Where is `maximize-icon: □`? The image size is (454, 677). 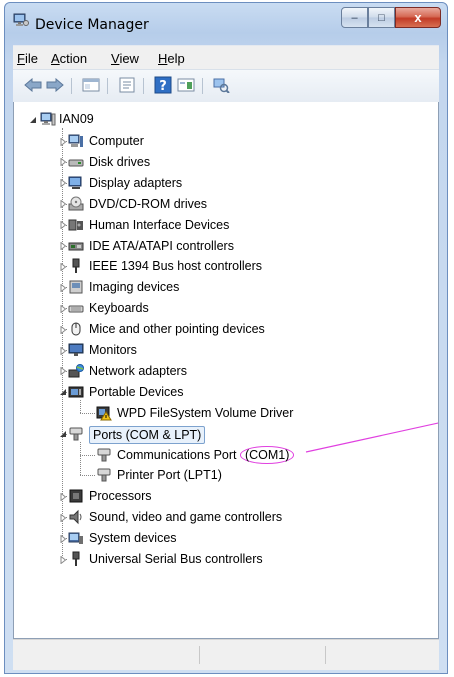 maximize-icon: □ is located at coordinates (381, 17).